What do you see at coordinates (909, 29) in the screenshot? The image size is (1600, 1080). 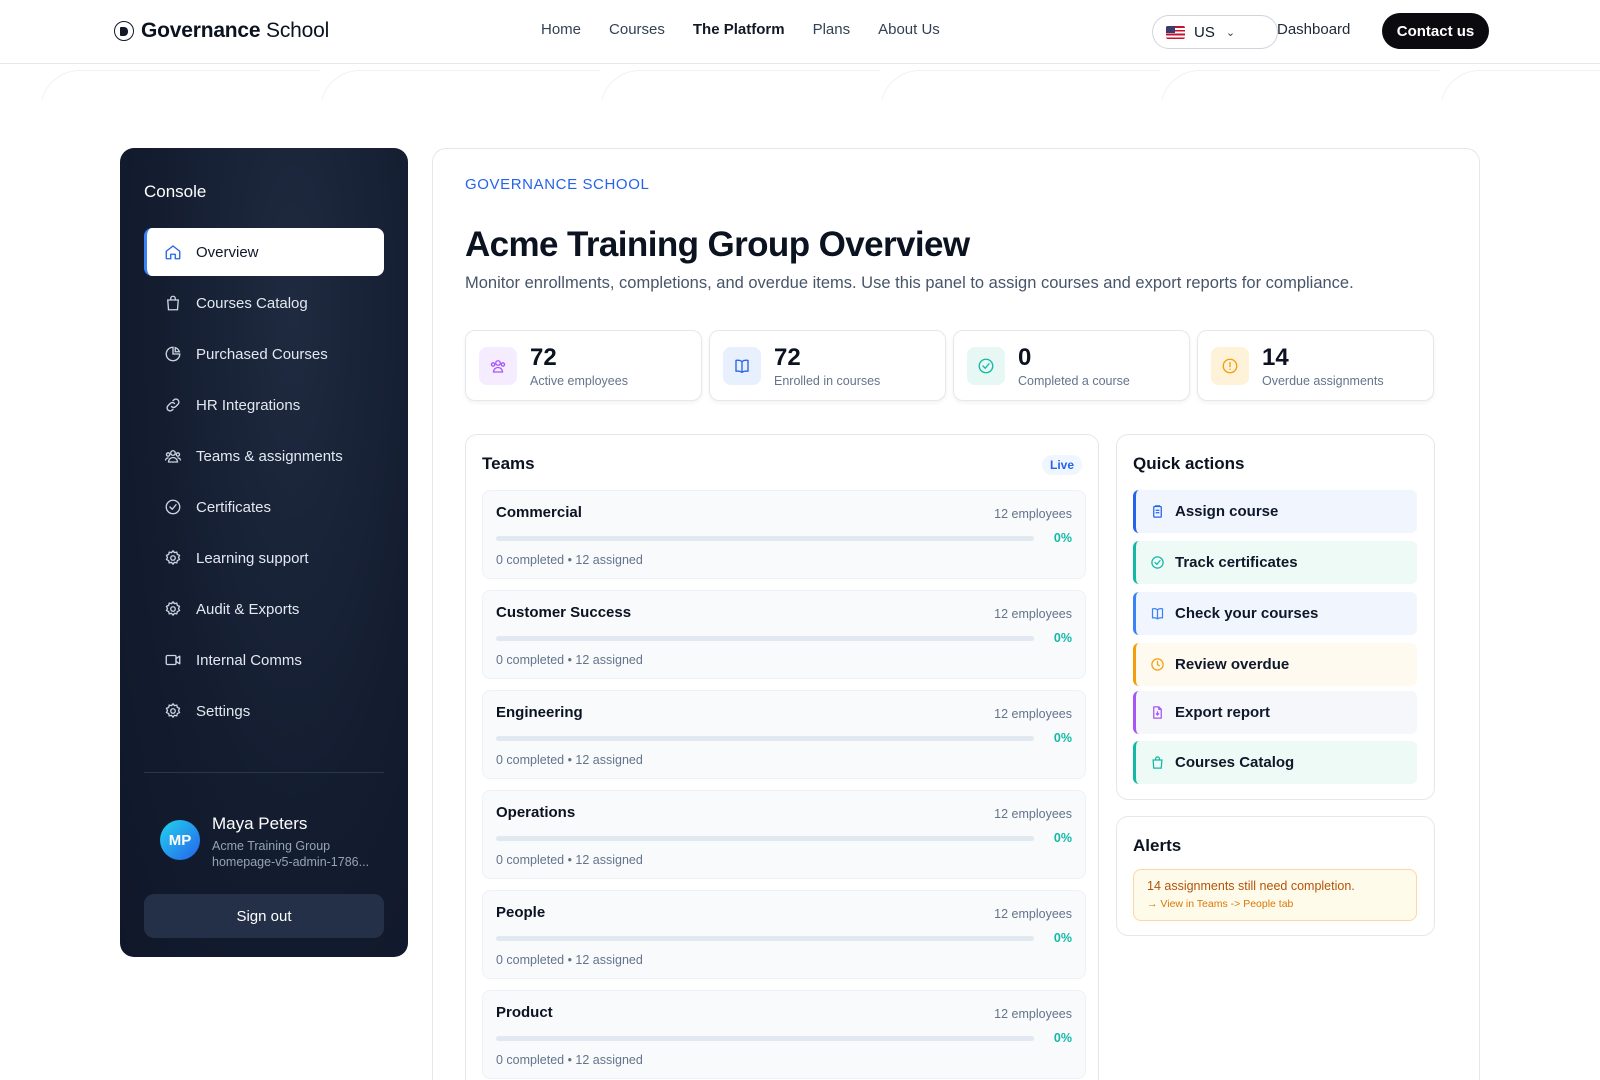 I see `nav-link-about-us: About Us` at bounding box center [909, 29].